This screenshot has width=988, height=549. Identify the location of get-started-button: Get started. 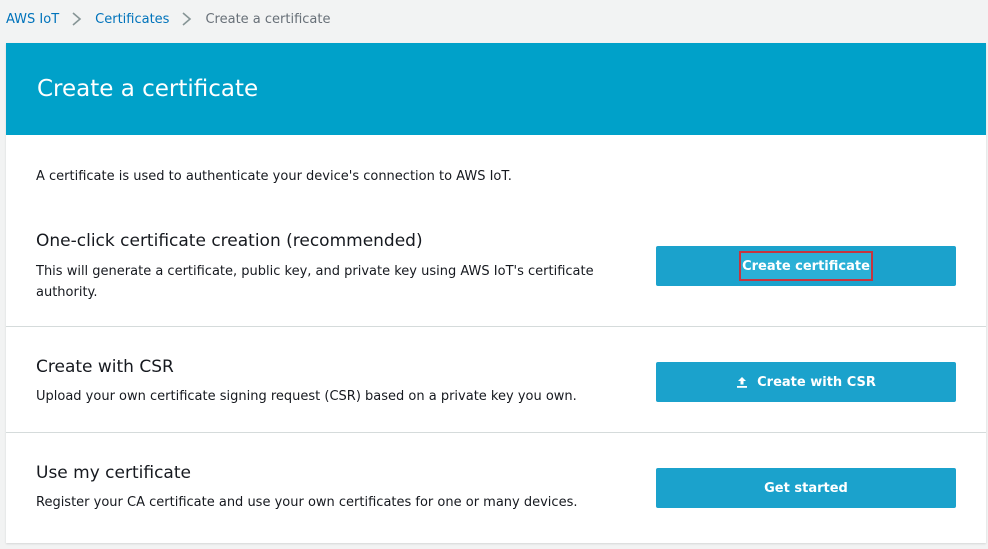
(806, 488).